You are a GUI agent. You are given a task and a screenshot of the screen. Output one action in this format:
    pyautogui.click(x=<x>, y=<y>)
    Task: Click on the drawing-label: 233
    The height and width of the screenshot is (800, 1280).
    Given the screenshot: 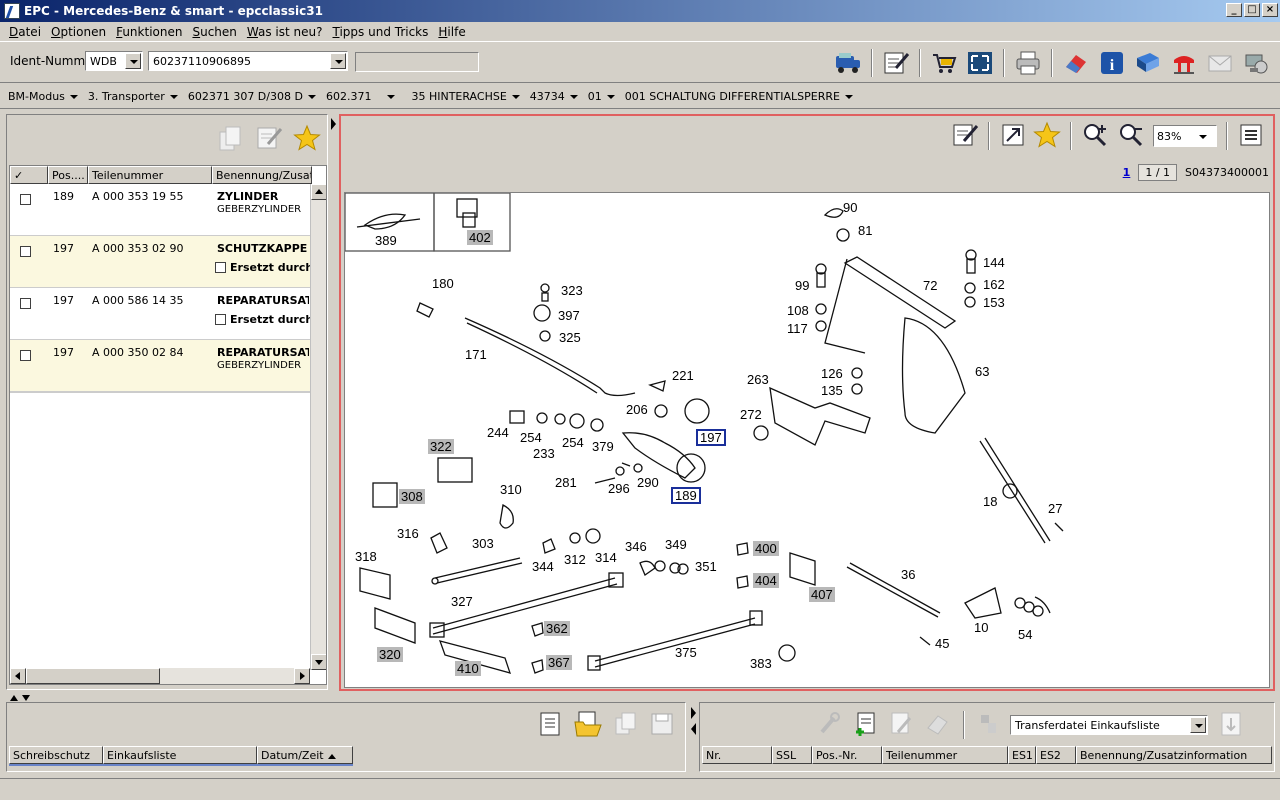 What is the action you would take?
    pyautogui.click(x=544, y=453)
    